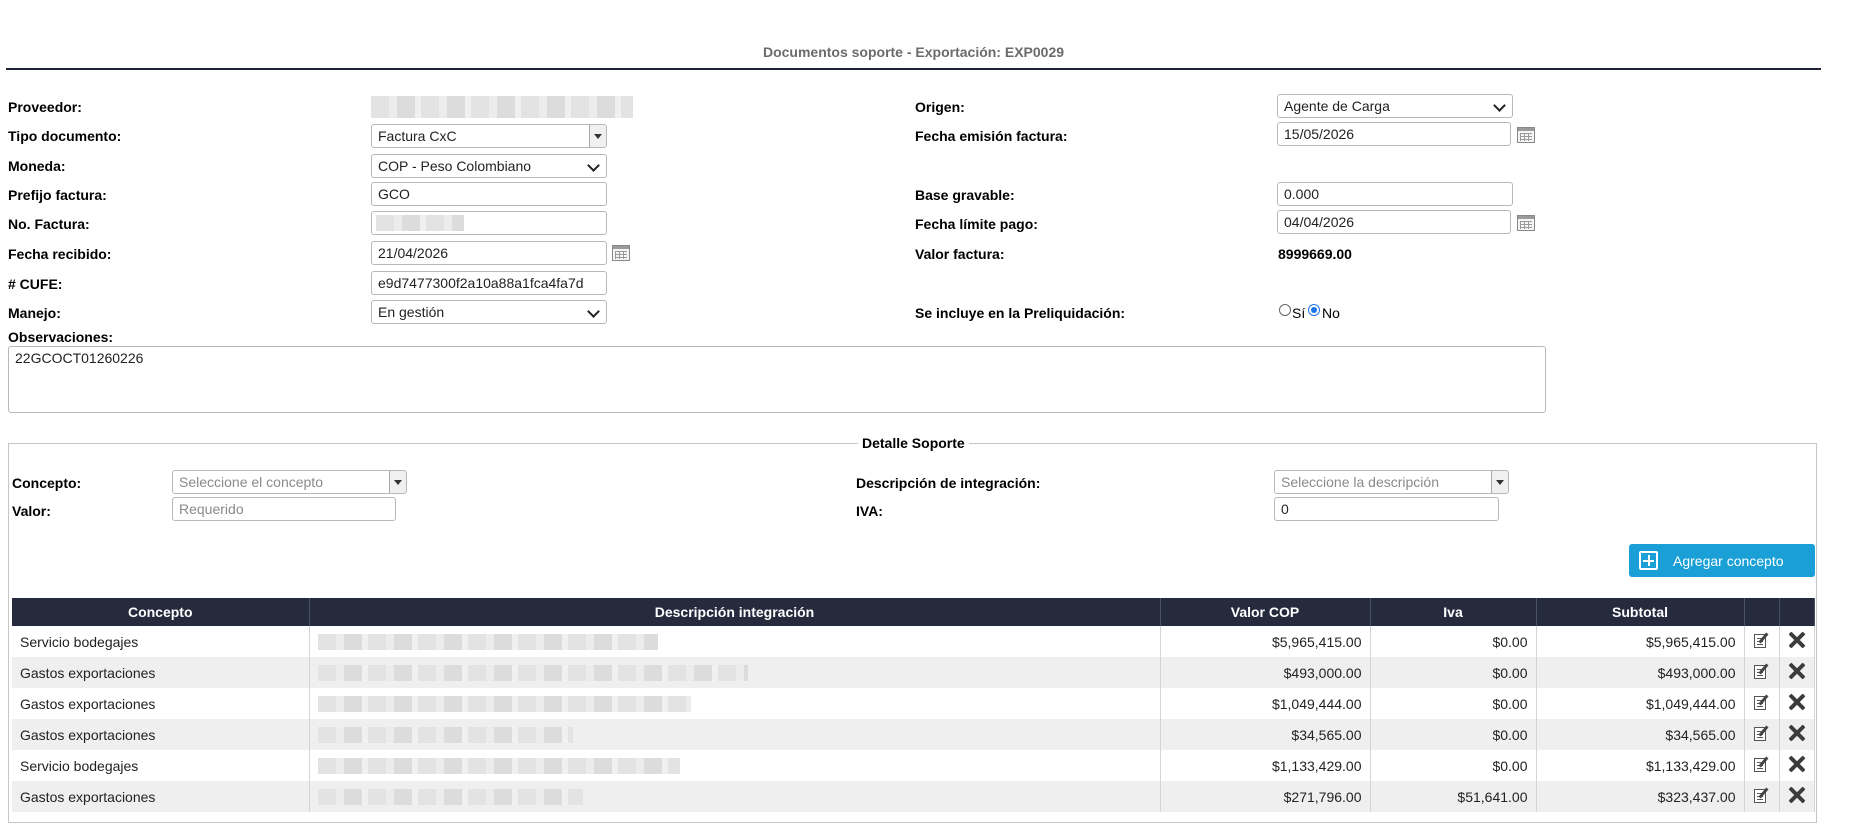 This screenshot has height=823, width=1853. Describe the element at coordinates (60, 254) in the screenshot. I see `fecha-recibido-label: Fecha recibido:` at that location.